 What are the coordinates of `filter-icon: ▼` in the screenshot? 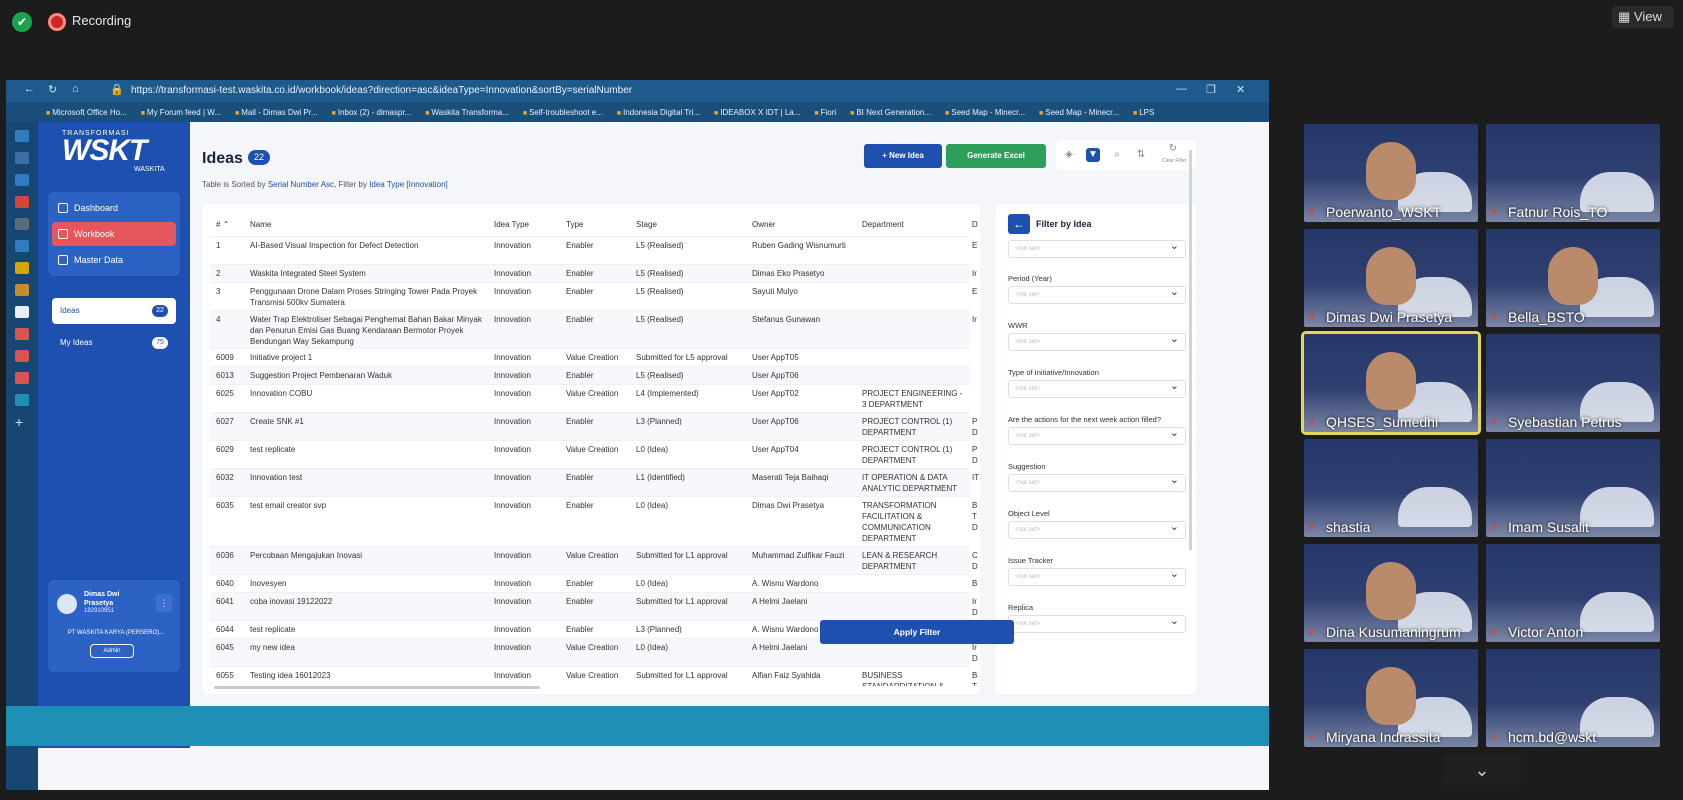 It's located at (1093, 155).